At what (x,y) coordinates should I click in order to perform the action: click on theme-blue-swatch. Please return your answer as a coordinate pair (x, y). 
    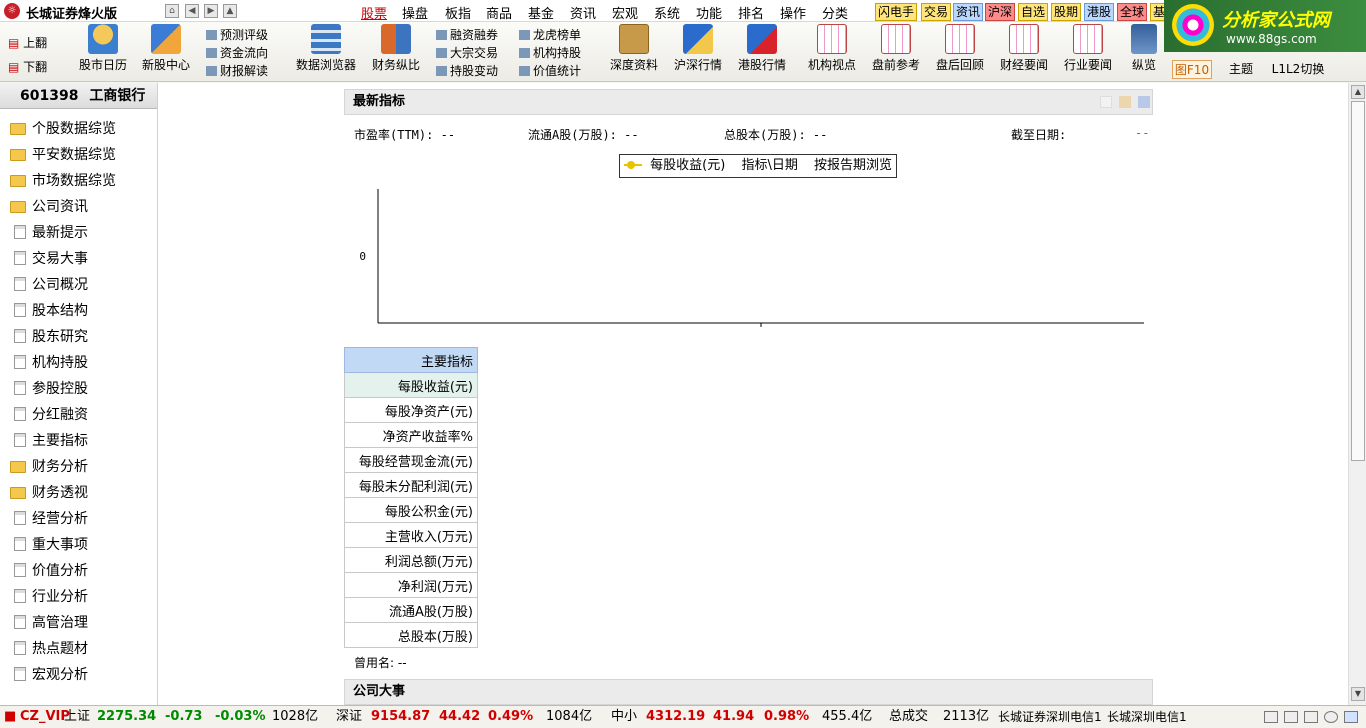
    Looking at the image, I should click on (1144, 102).